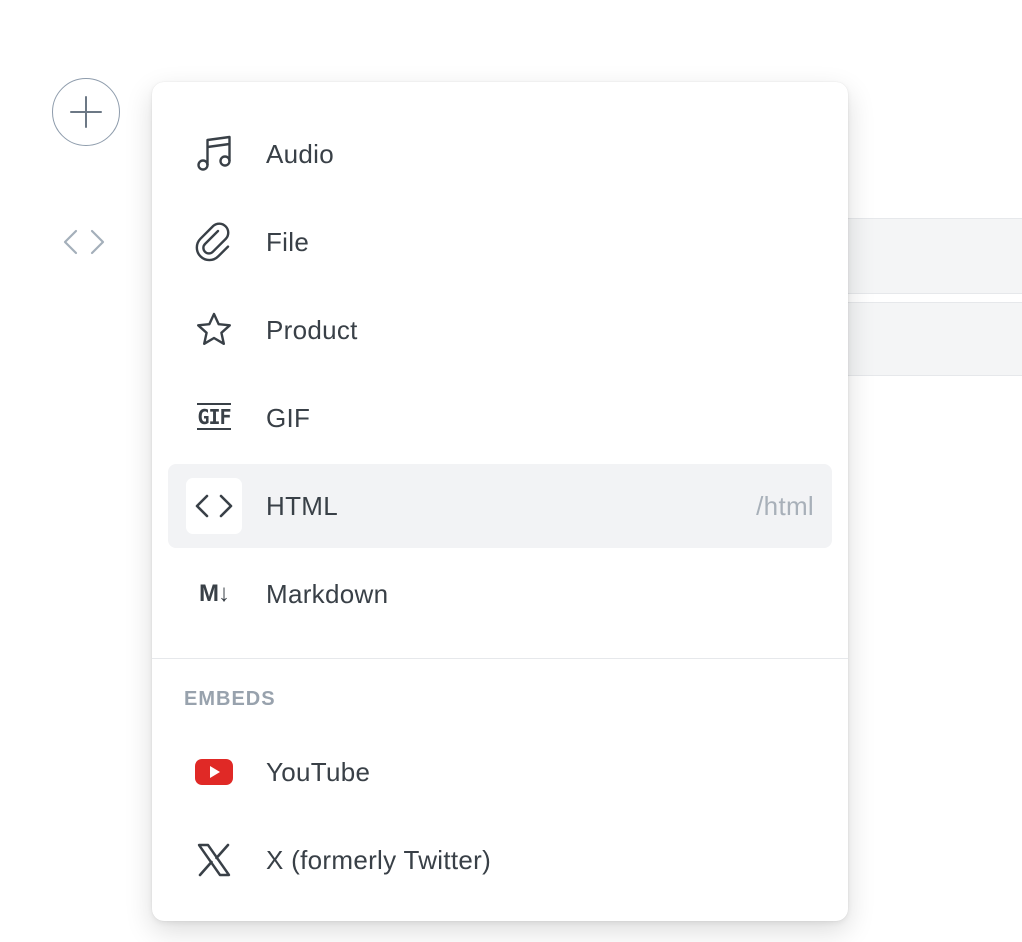 The height and width of the screenshot is (942, 1022). I want to click on markdown-glyph: M↓, so click(214, 593).